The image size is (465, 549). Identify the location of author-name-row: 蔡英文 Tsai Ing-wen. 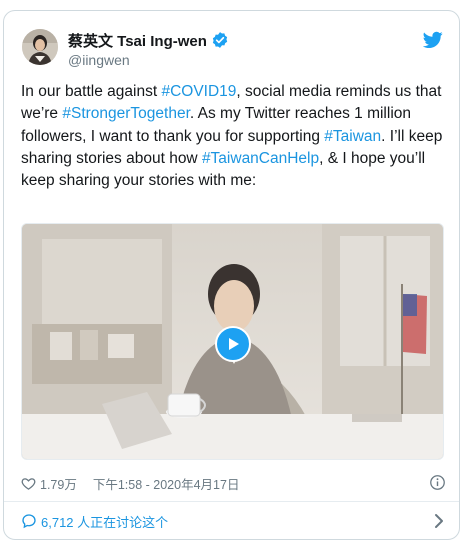
(148, 40).